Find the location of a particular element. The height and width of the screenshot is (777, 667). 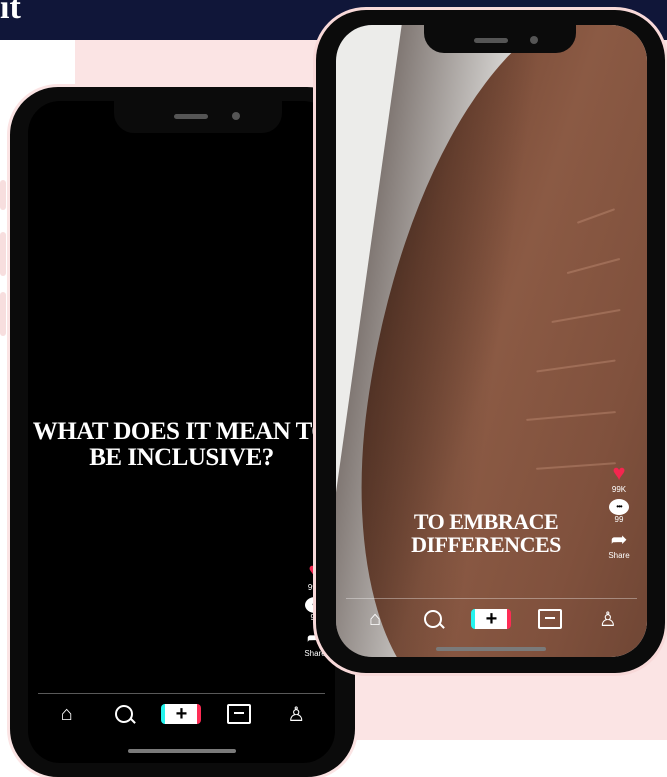

share-icon: ➦ is located at coordinates (619, 540).